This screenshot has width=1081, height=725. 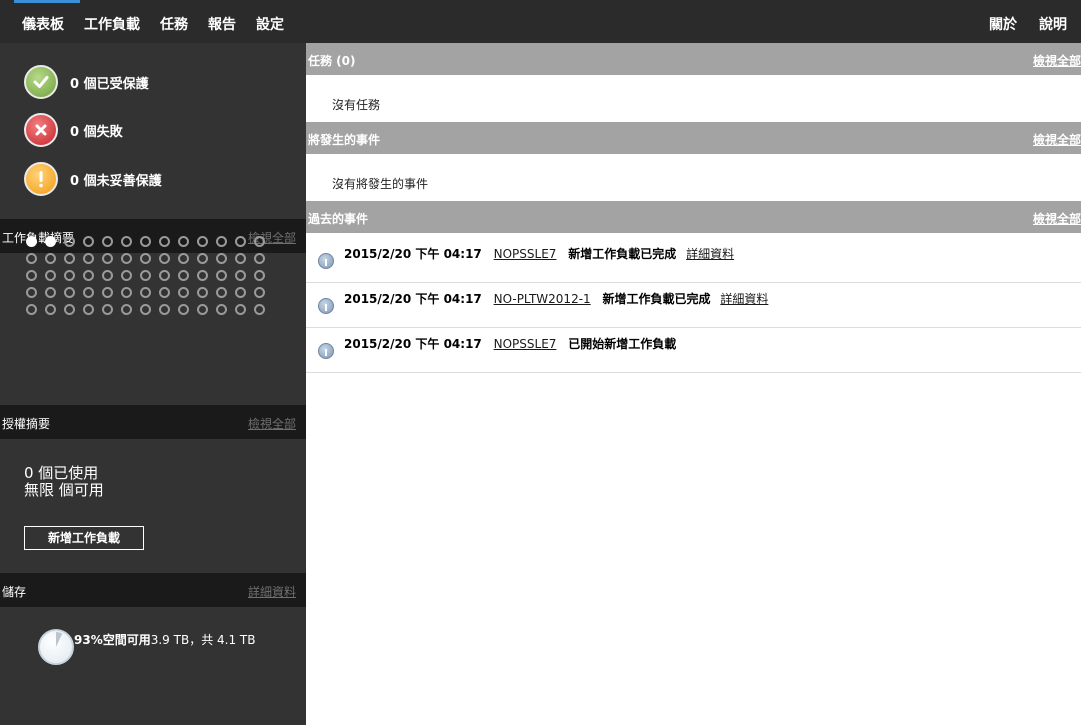 What do you see at coordinates (112, 24) in the screenshot?
I see `nav-workloads: 工作負載` at bounding box center [112, 24].